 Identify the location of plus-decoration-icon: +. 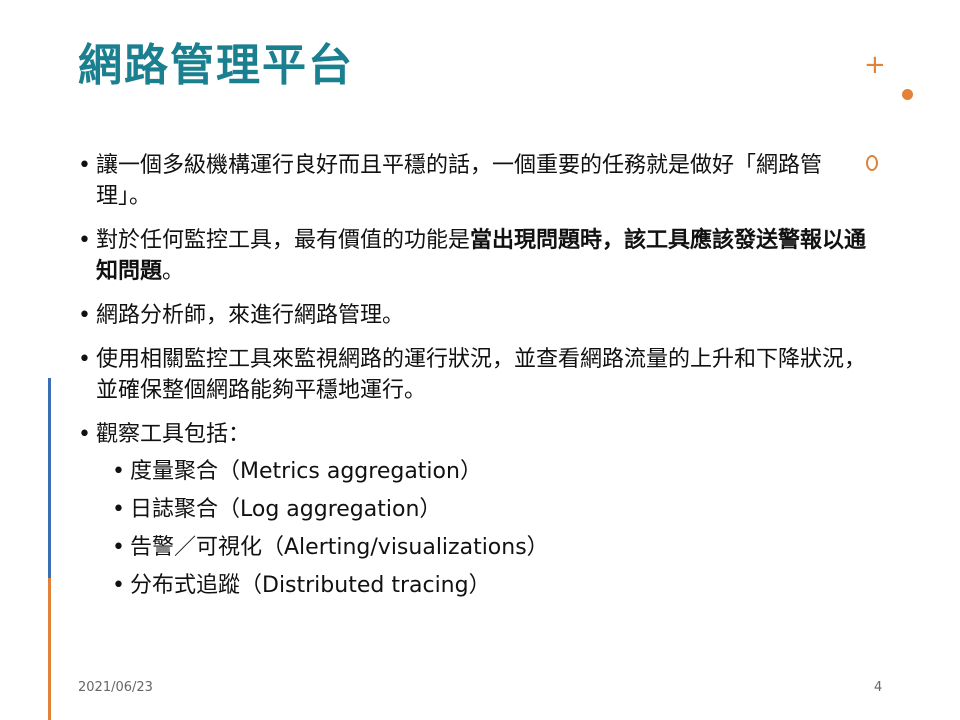
(875, 65).